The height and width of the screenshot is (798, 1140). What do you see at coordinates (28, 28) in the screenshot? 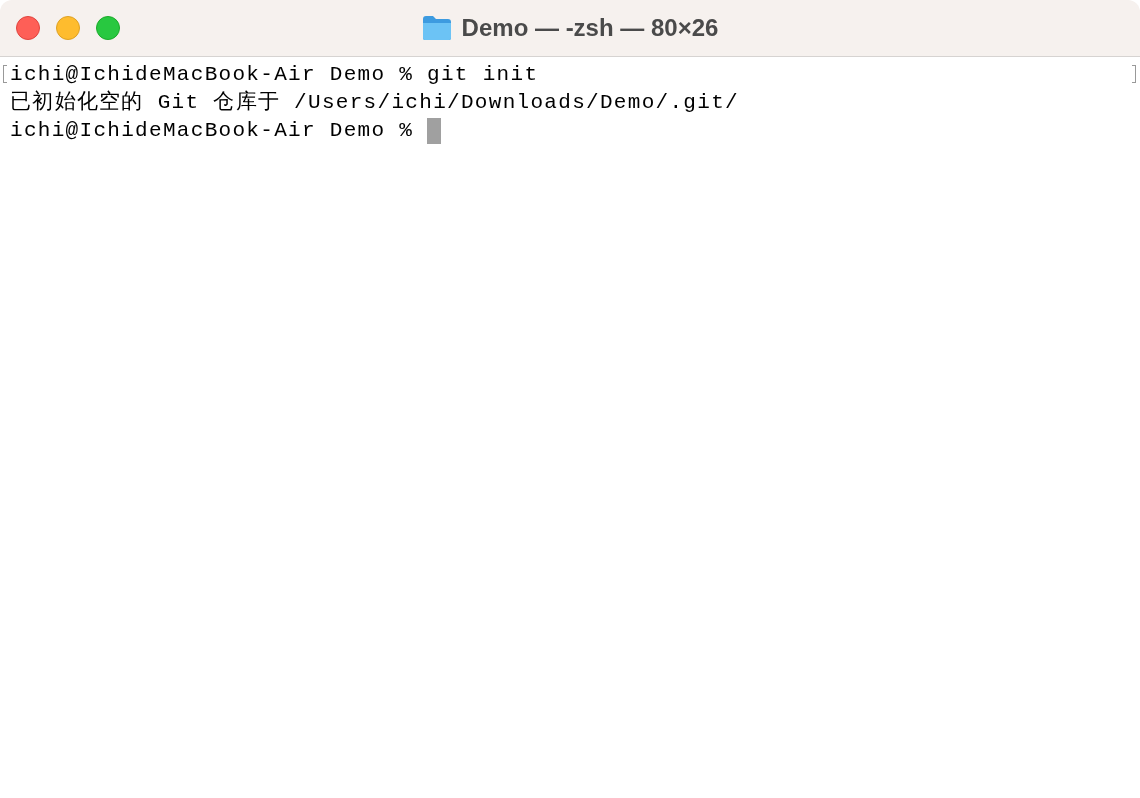
I see `close-button` at bounding box center [28, 28].